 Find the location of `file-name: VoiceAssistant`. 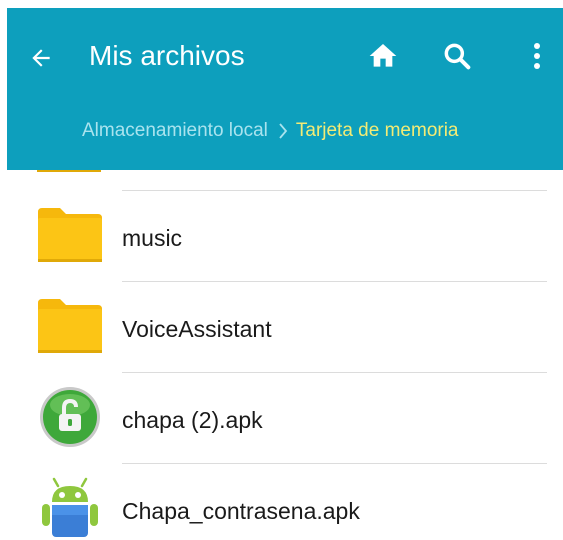

file-name: VoiceAssistant is located at coordinates (197, 329).